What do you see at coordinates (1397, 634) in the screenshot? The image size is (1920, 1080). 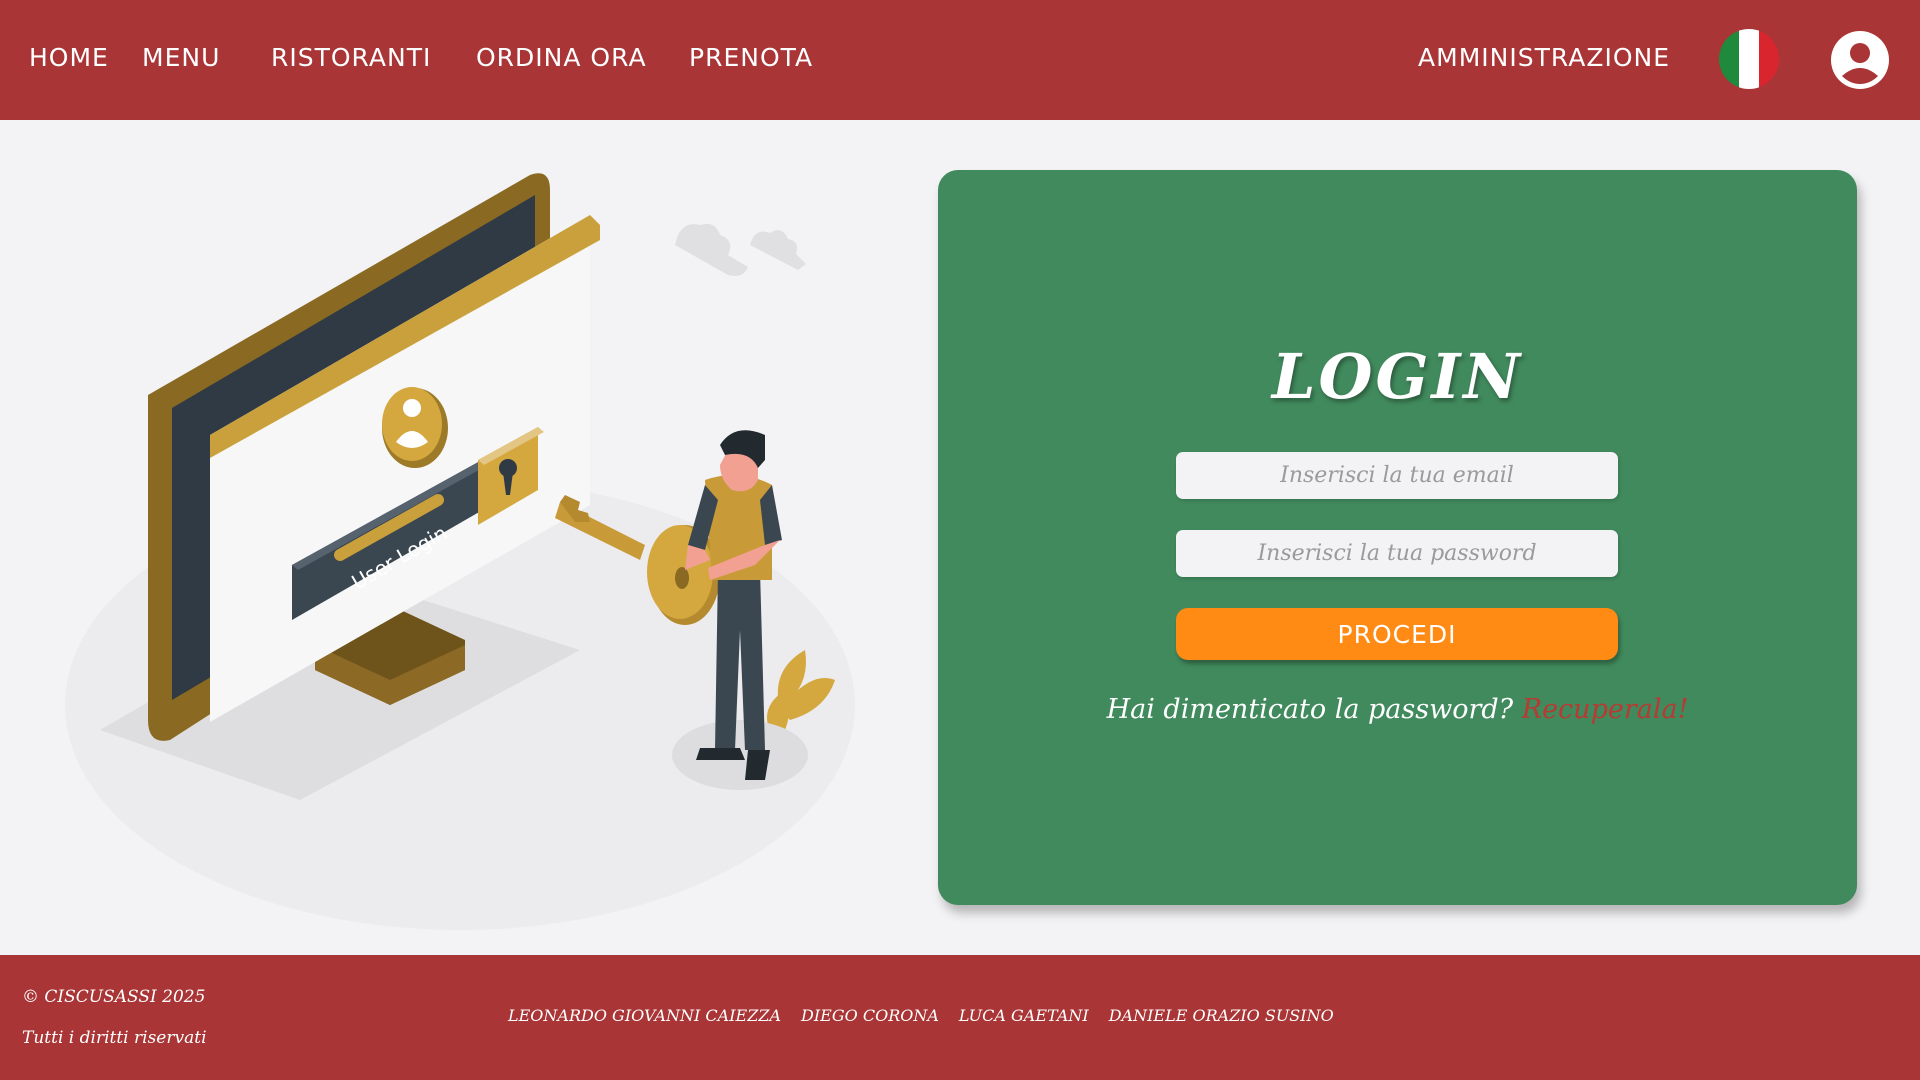 I see `procedi-button: PROCEDI` at bounding box center [1397, 634].